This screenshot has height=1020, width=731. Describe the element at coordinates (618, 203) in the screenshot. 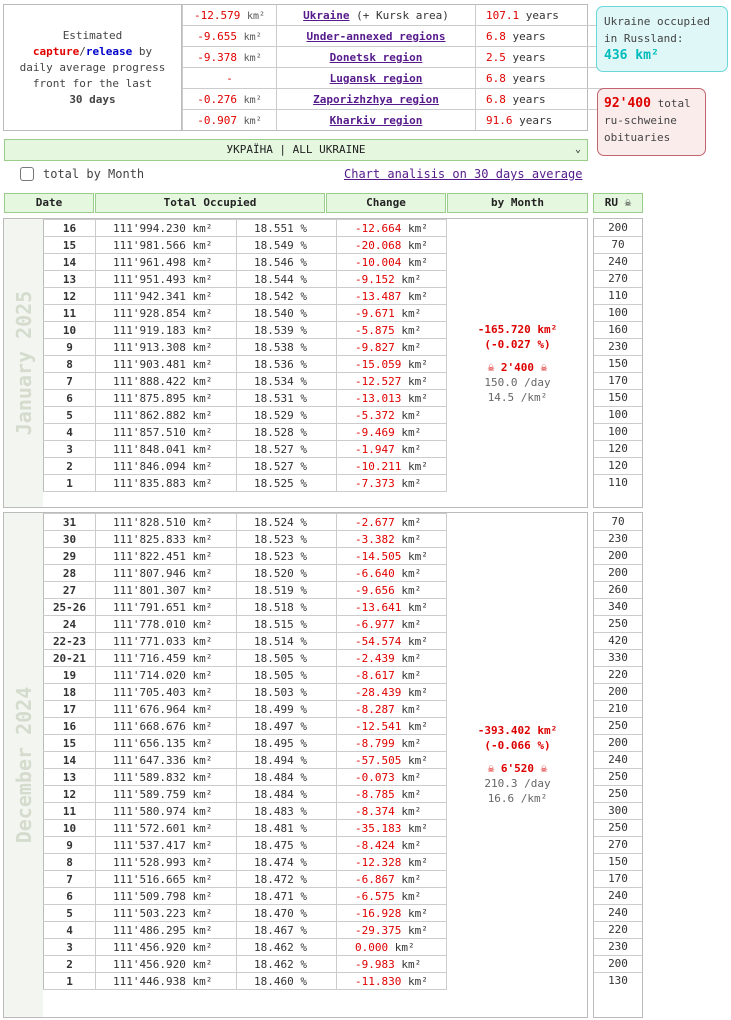

I see `header-ru: RU ☠` at that location.